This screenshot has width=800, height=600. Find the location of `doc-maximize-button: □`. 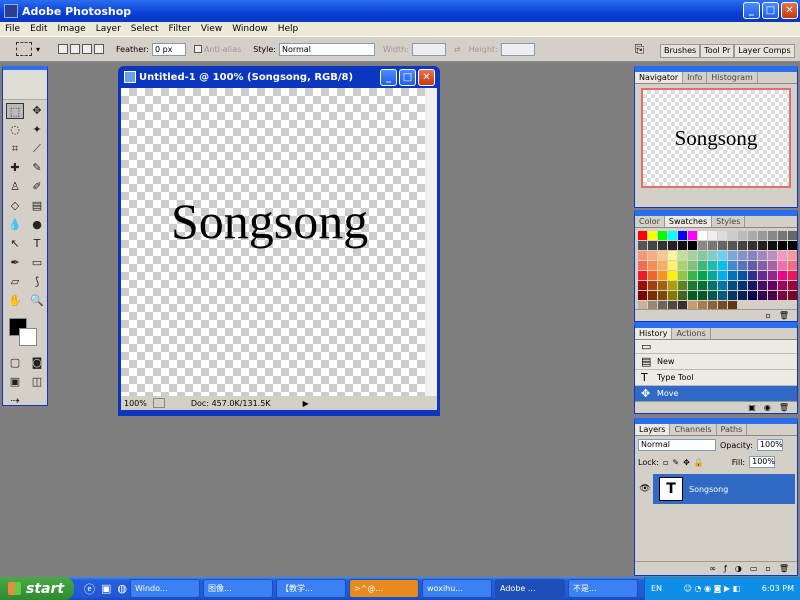

doc-maximize-button: □ is located at coordinates (407, 77).